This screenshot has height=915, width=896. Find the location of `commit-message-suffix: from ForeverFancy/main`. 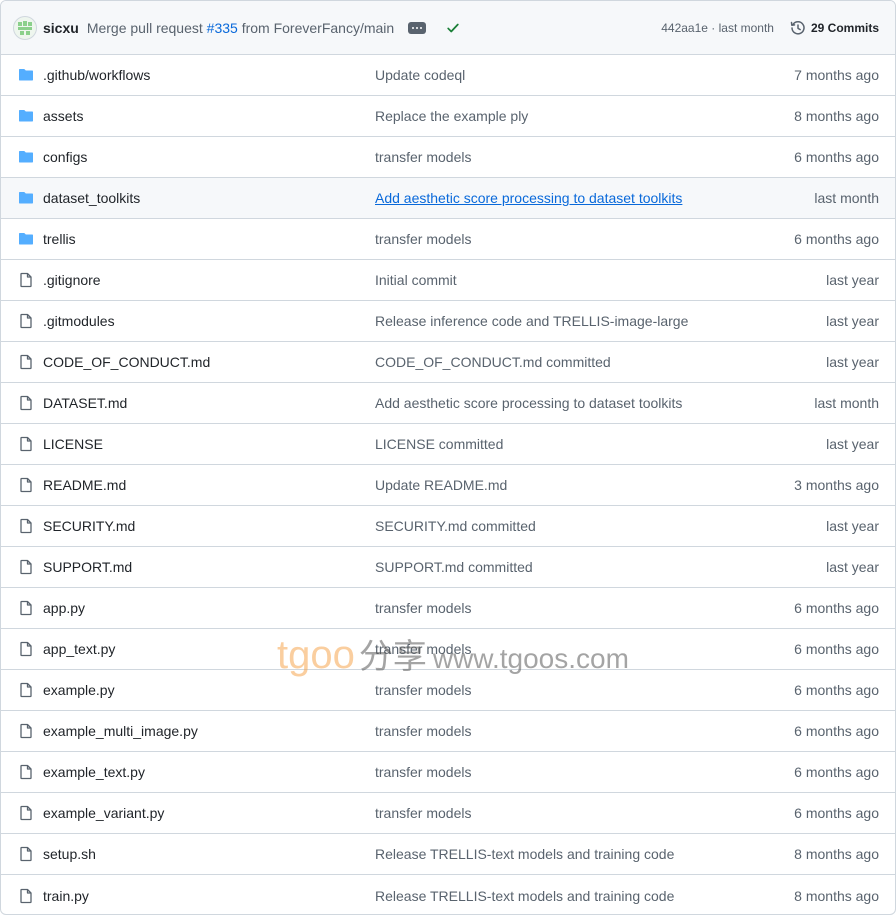

commit-message-suffix: from ForeverFancy/main is located at coordinates (316, 27).